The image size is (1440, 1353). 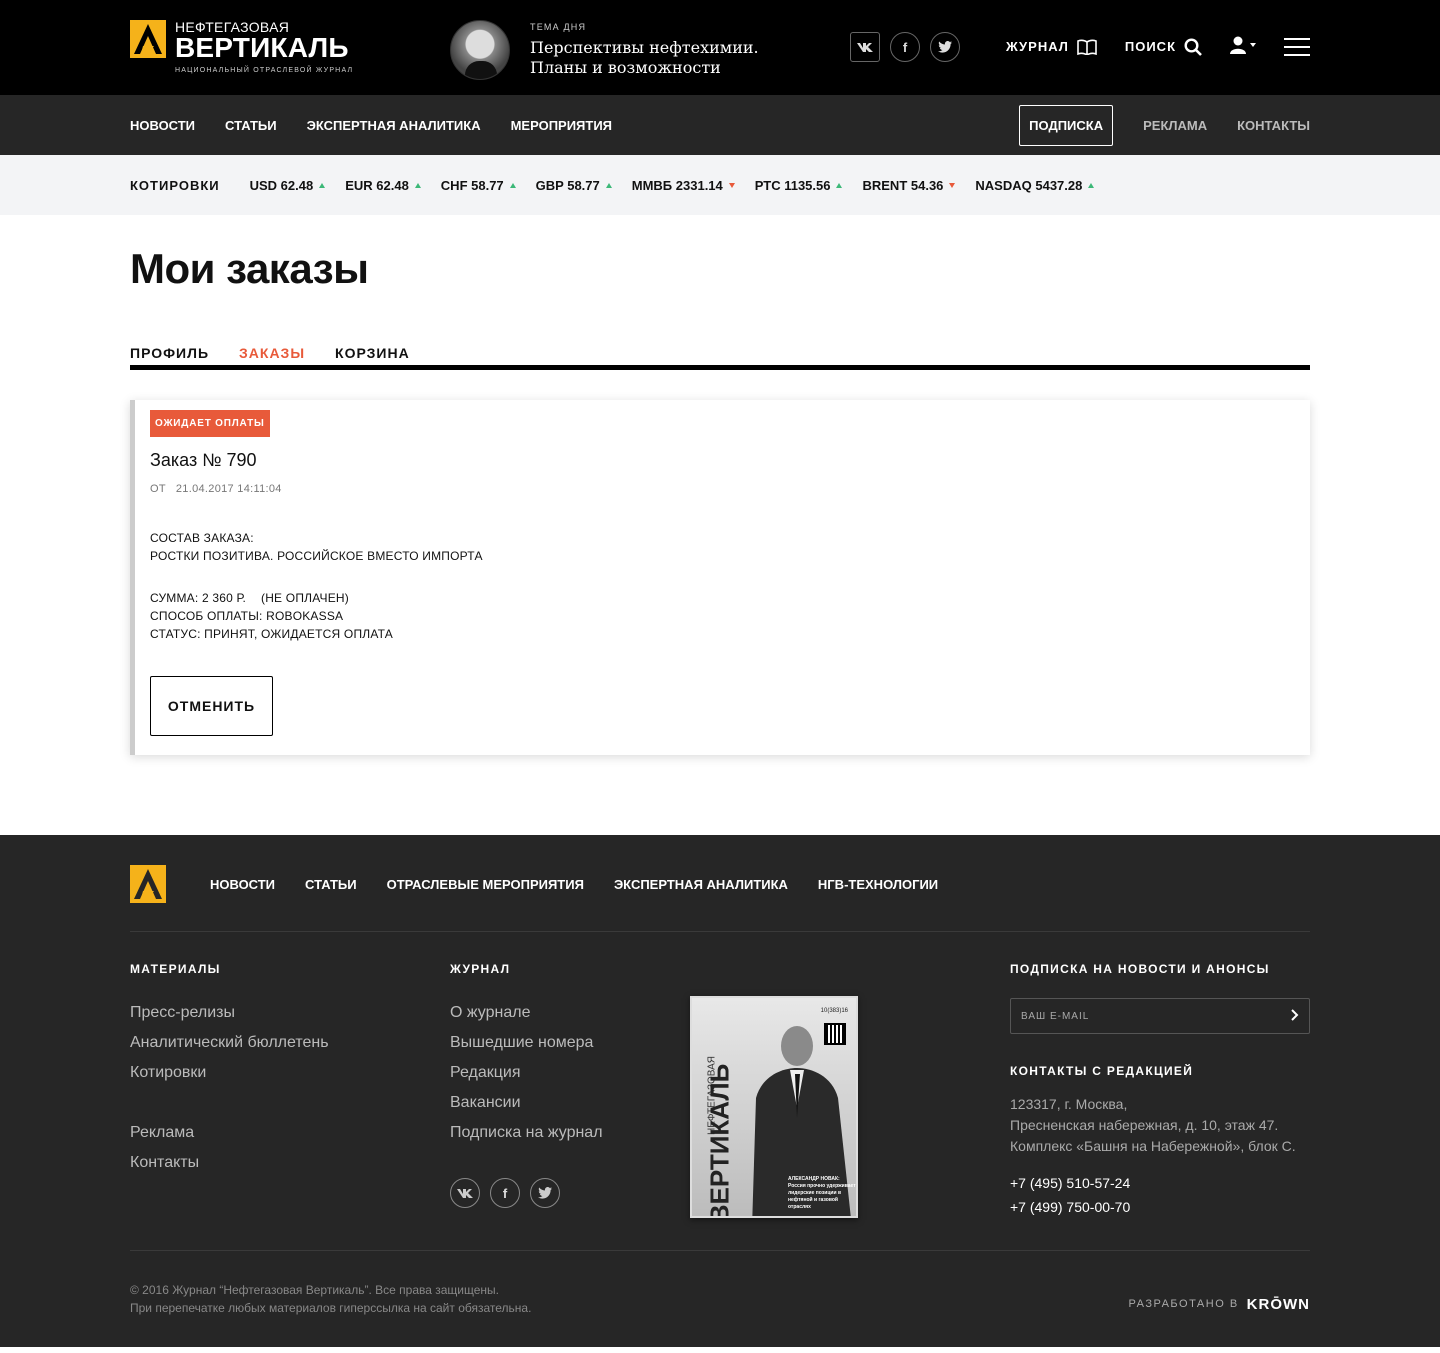 I want to click on link-press: Пресс-релизы, so click(x=229, y=1013).